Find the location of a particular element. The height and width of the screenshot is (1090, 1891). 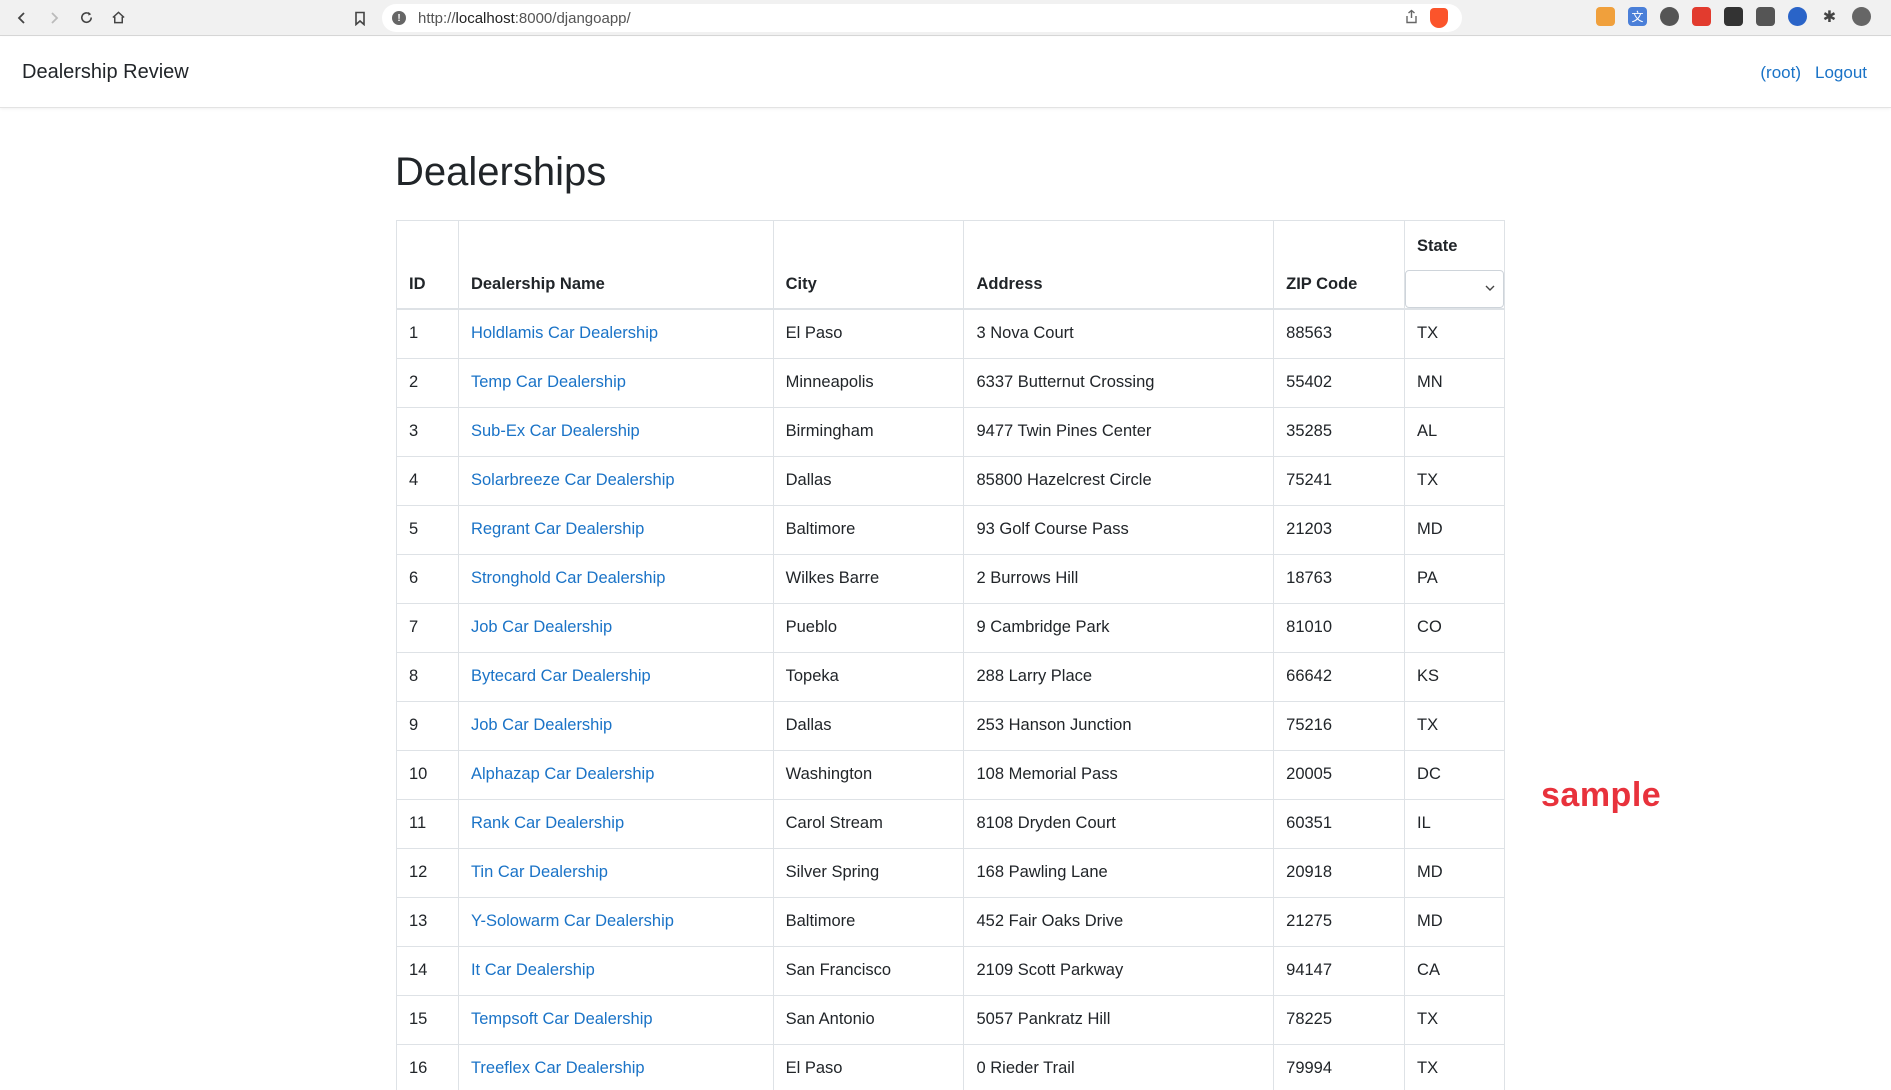

dealership-link: Tin Car Dealership is located at coordinates (539, 872).